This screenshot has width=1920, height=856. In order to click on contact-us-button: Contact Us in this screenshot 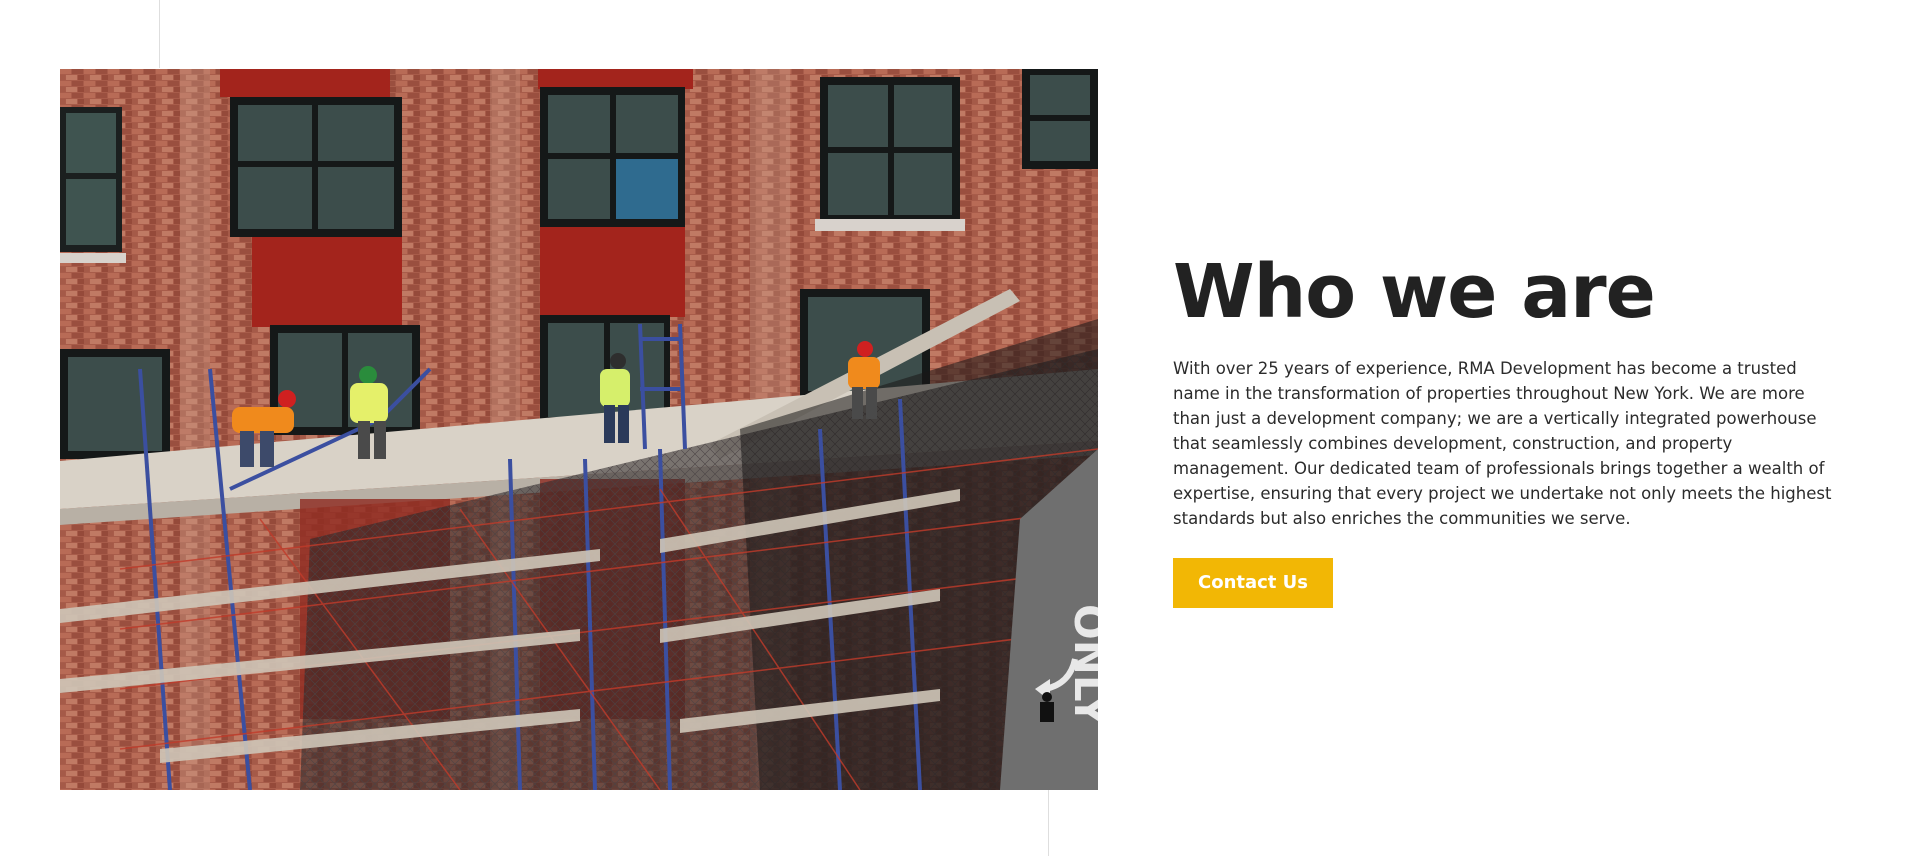, I will do `click(1253, 583)`.